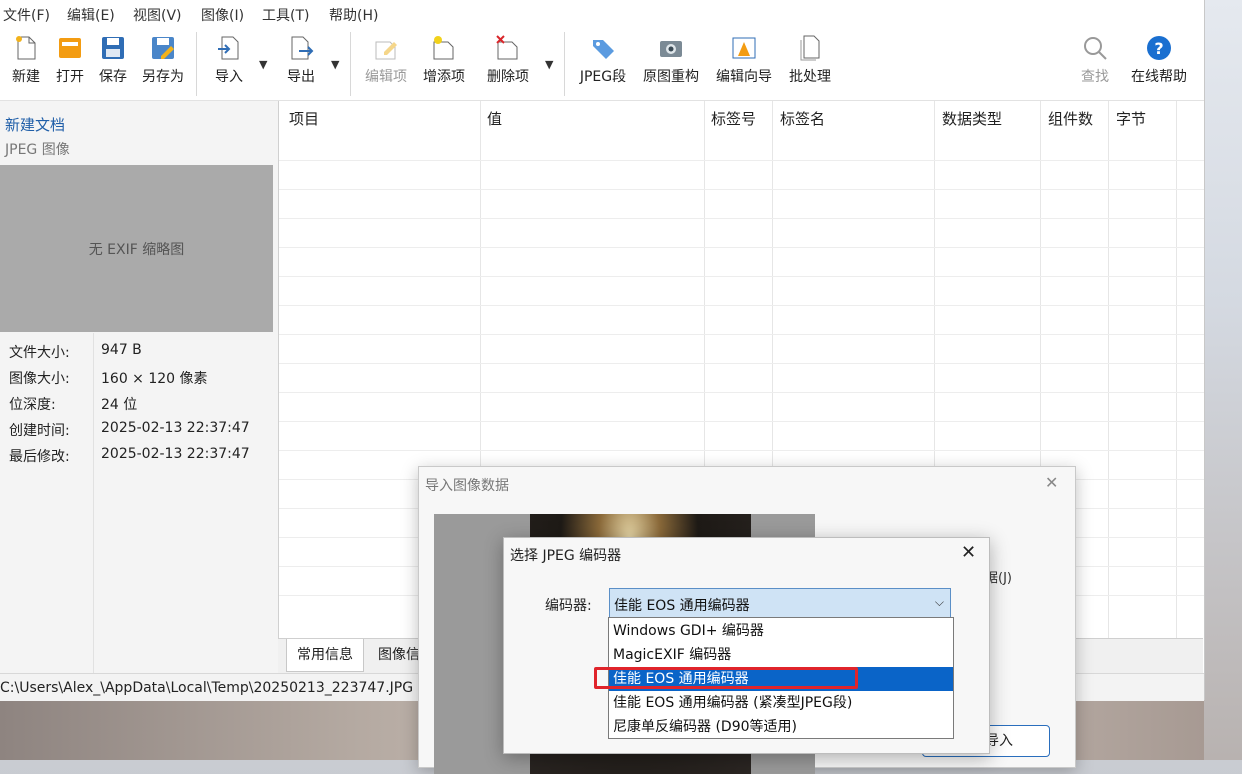 The image size is (1242, 774). What do you see at coordinates (70, 77) in the screenshot?
I see `open-label: 打开` at bounding box center [70, 77].